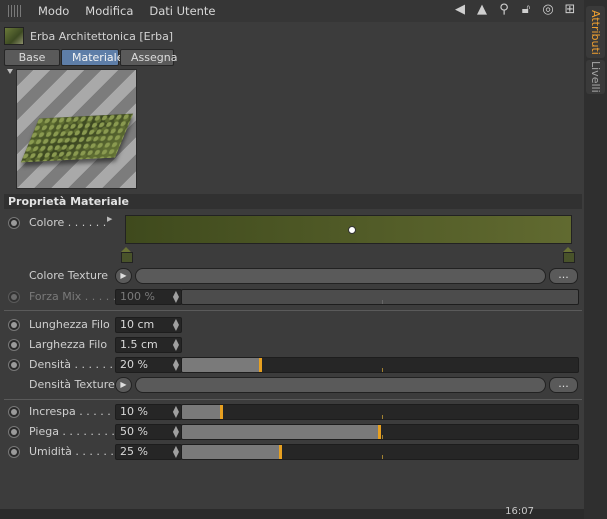 Image resolution: width=607 pixels, height=519 pixels. I want to click on forza-mix-label: Forza Mix . . . . ., so click(73, 296).